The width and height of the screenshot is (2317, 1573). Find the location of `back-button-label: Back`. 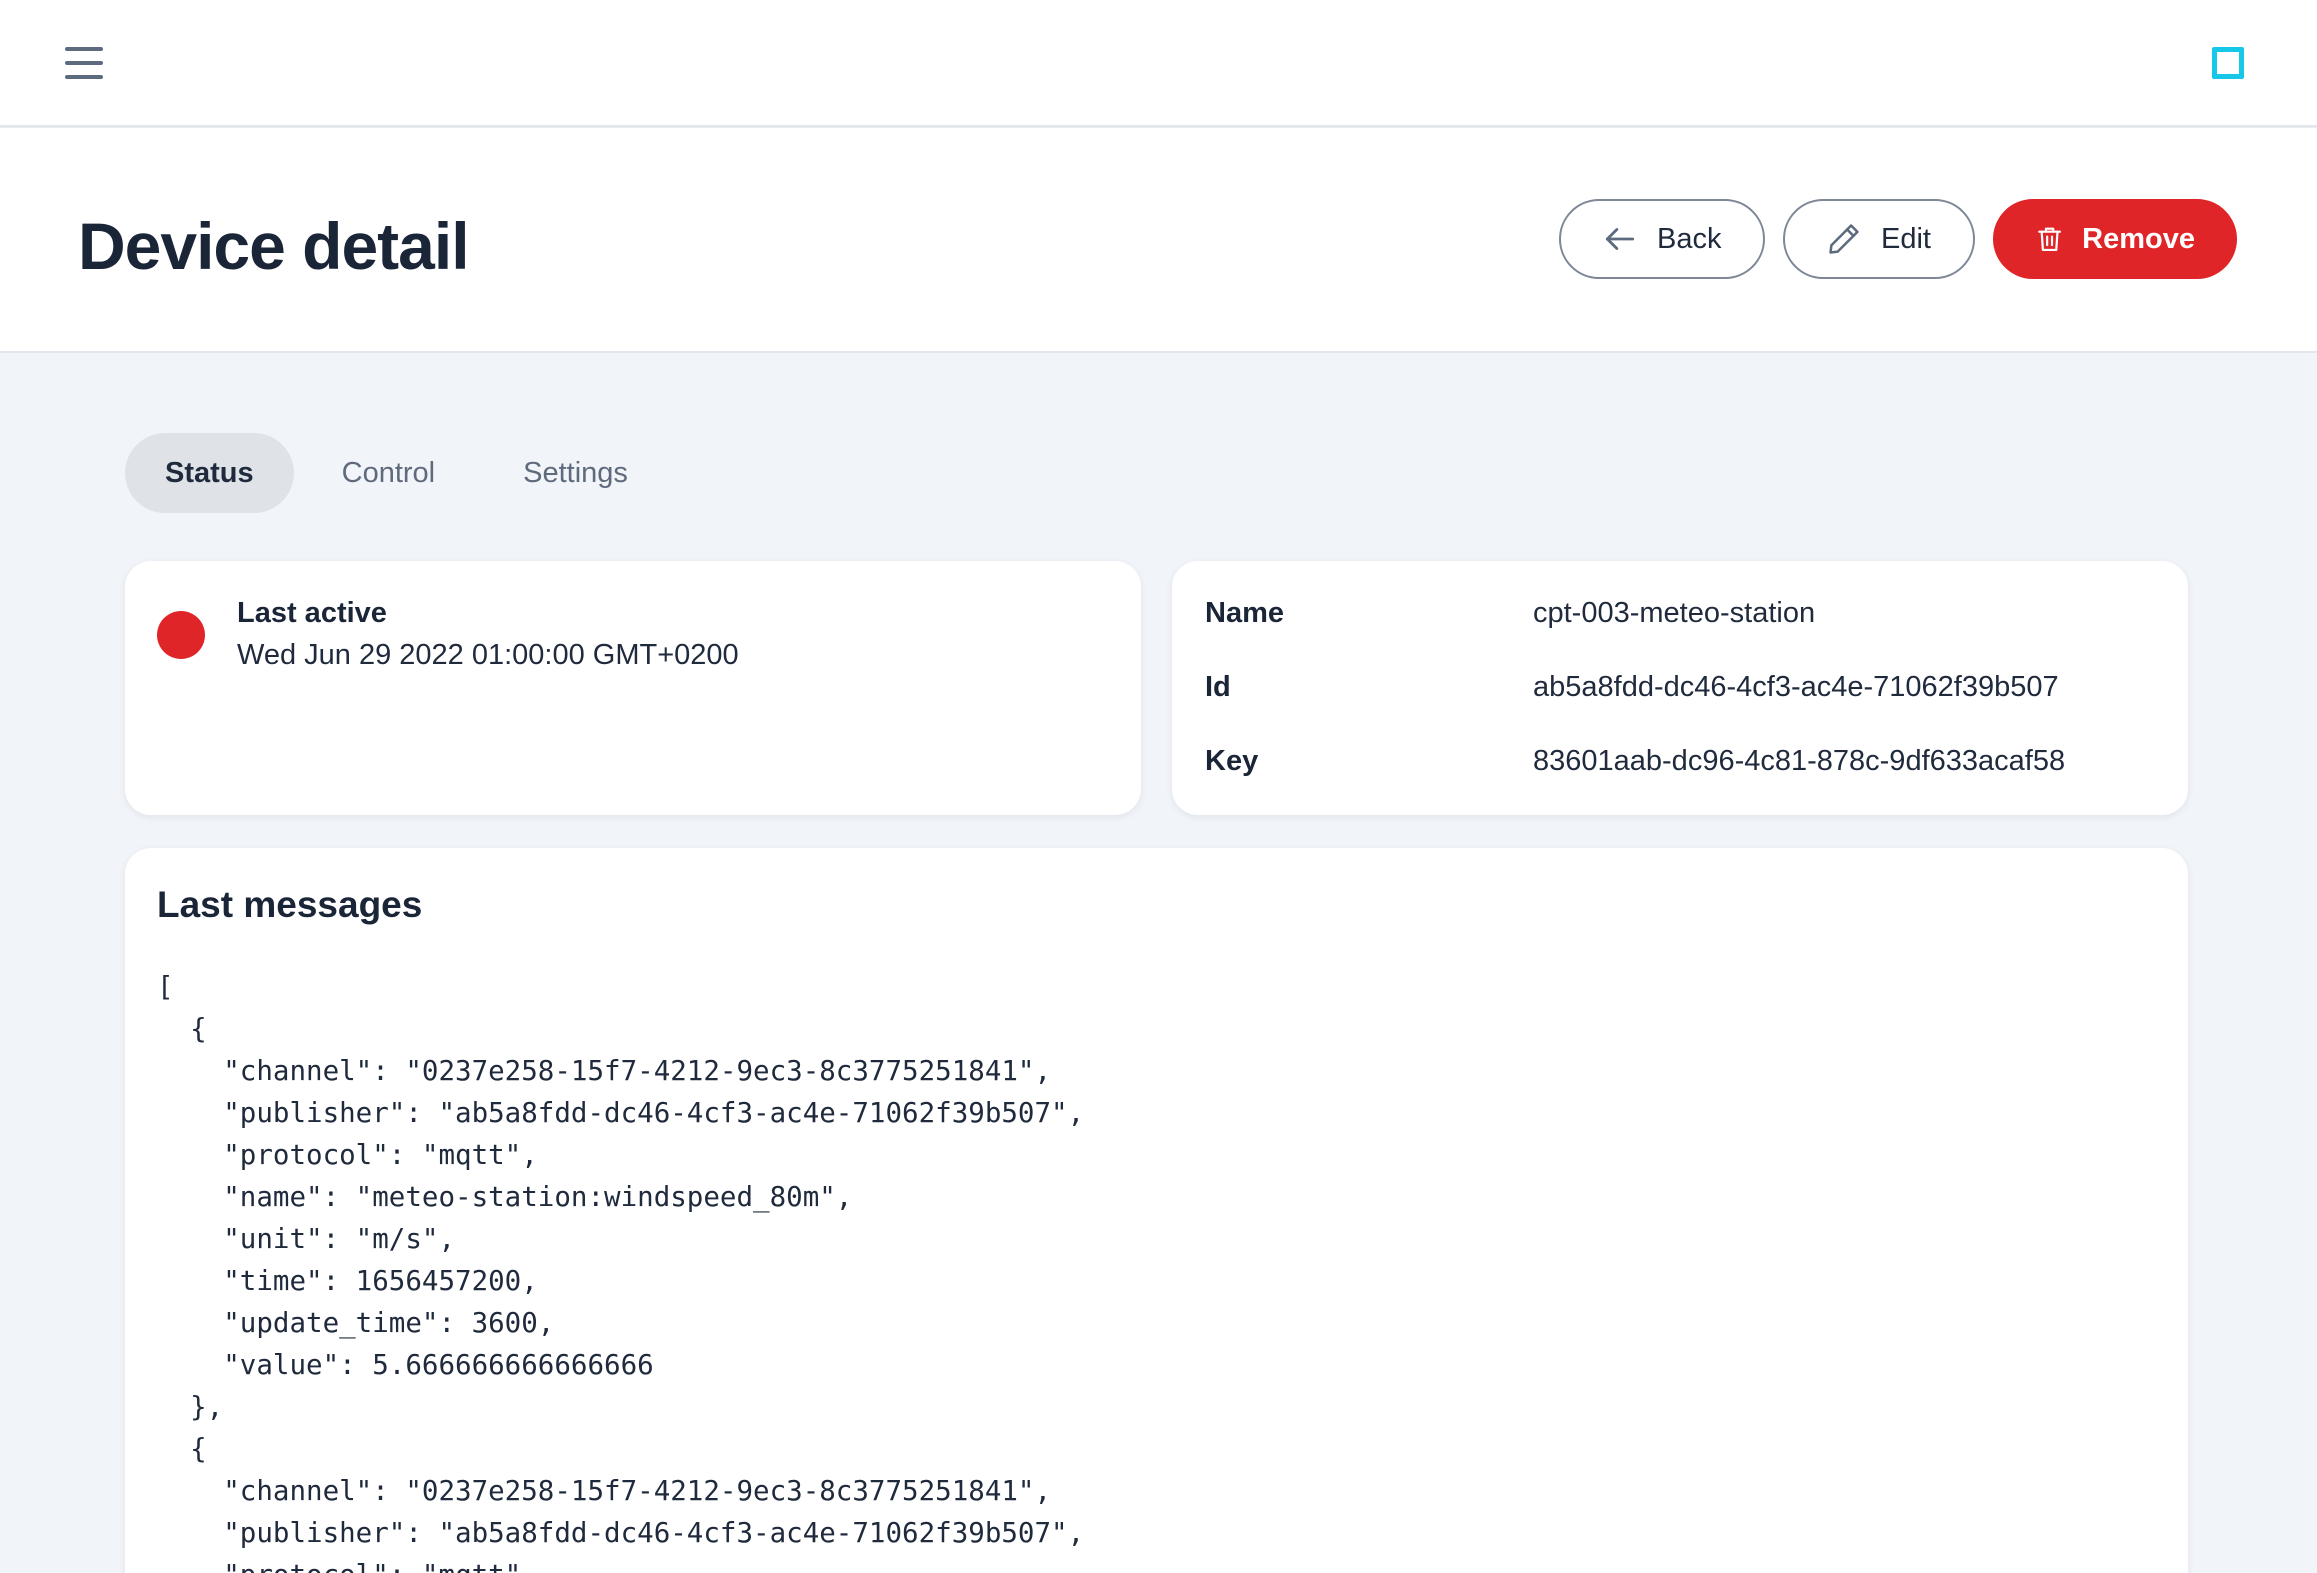

back-button-label: Back is located at coordinates (1689, 238).